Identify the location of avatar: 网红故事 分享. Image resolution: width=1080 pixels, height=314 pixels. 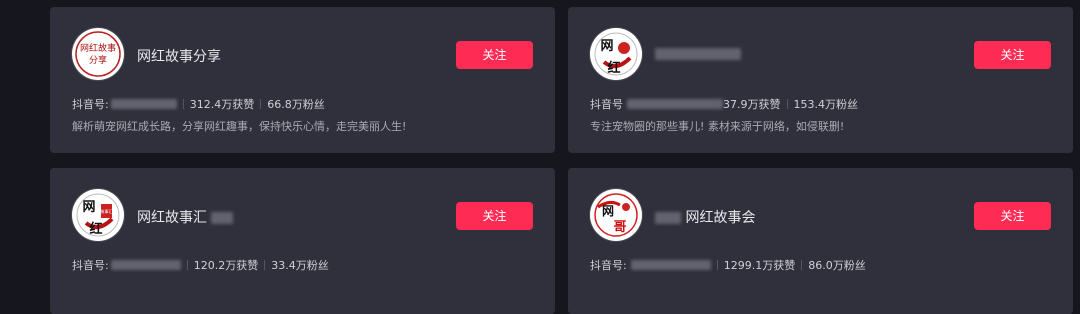
(98, 54).